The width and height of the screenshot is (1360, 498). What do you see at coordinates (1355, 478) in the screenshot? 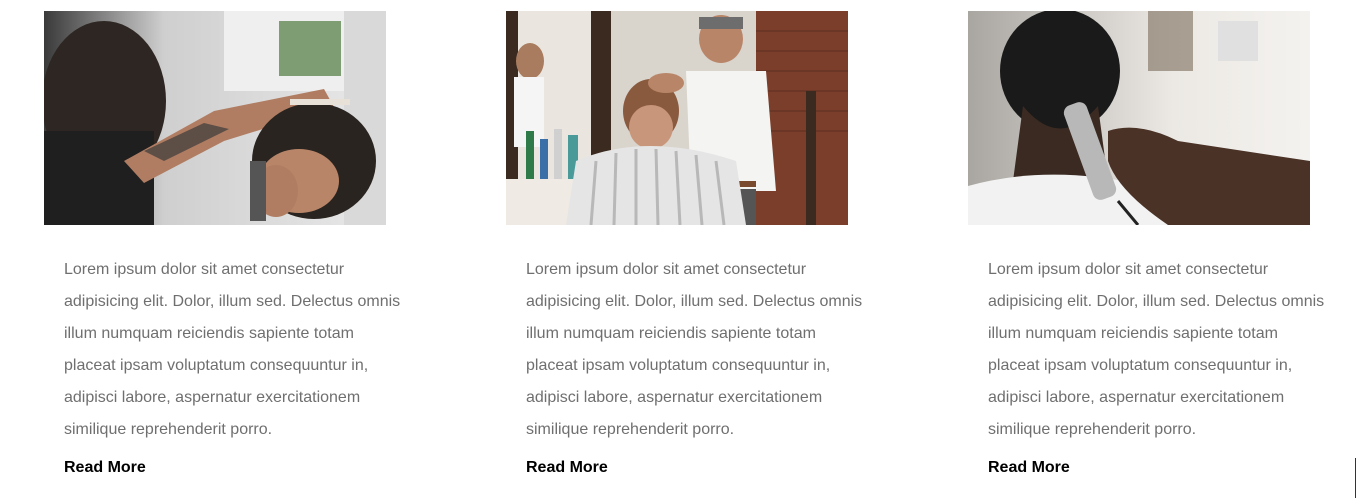
I see `scrollbar-edge` at bounding box center [1355, 478].